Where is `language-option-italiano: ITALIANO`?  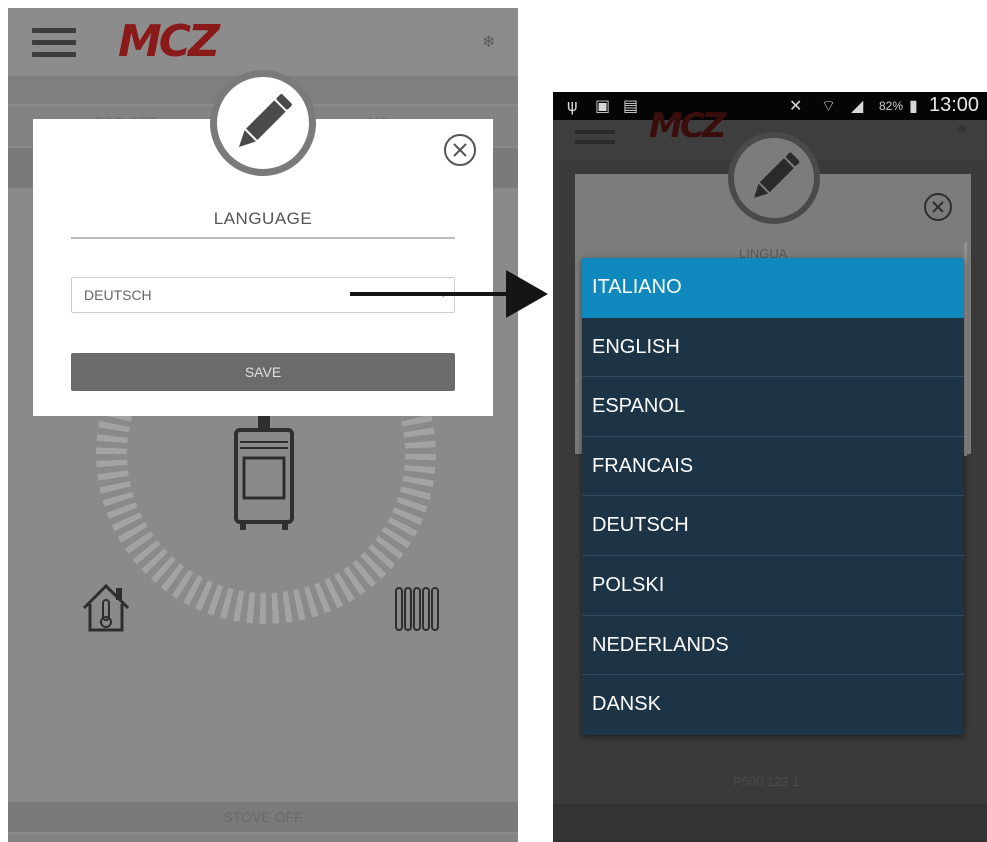
language-option-italiano: ITALIANO is located at coordinates (773, 288).